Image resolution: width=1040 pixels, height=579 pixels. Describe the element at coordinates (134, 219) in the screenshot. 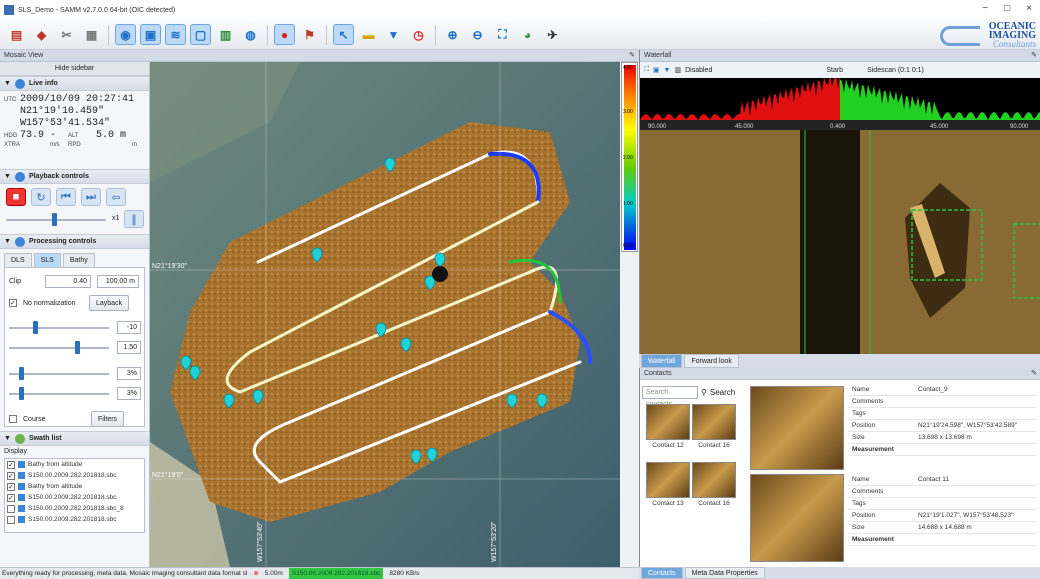

I see `pause-button: ∥` at that location.